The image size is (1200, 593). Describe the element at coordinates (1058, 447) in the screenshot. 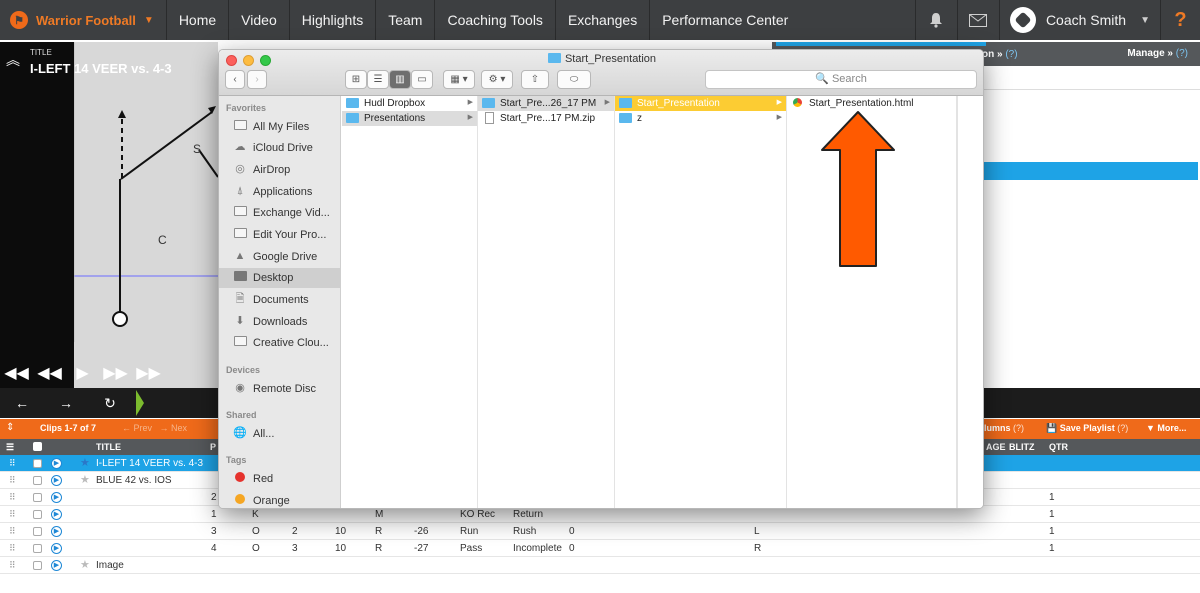

I see `column-header-qtr: QTR` at that location.